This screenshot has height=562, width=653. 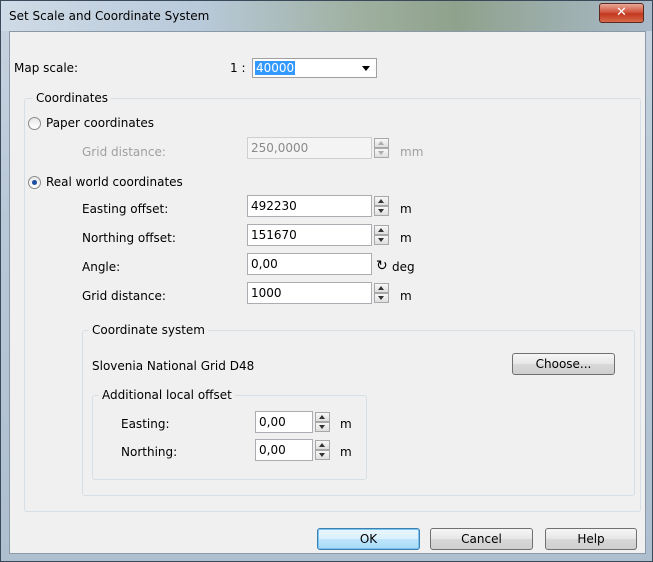 I want to click on easting-offset-input: 492230, so click(x=309, y=206).